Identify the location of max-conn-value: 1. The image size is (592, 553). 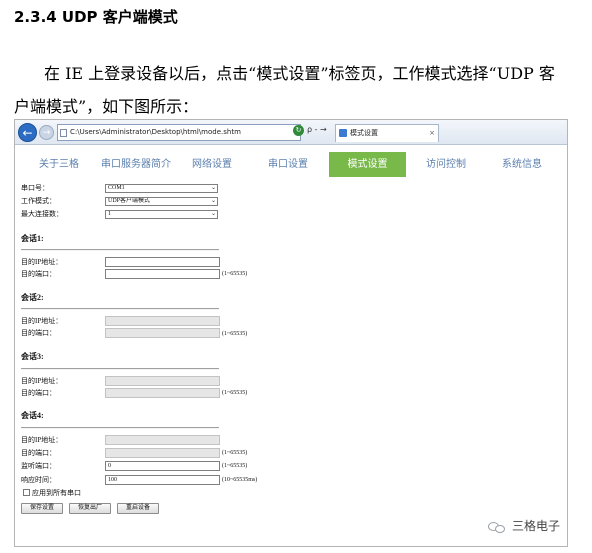
(109, 214).